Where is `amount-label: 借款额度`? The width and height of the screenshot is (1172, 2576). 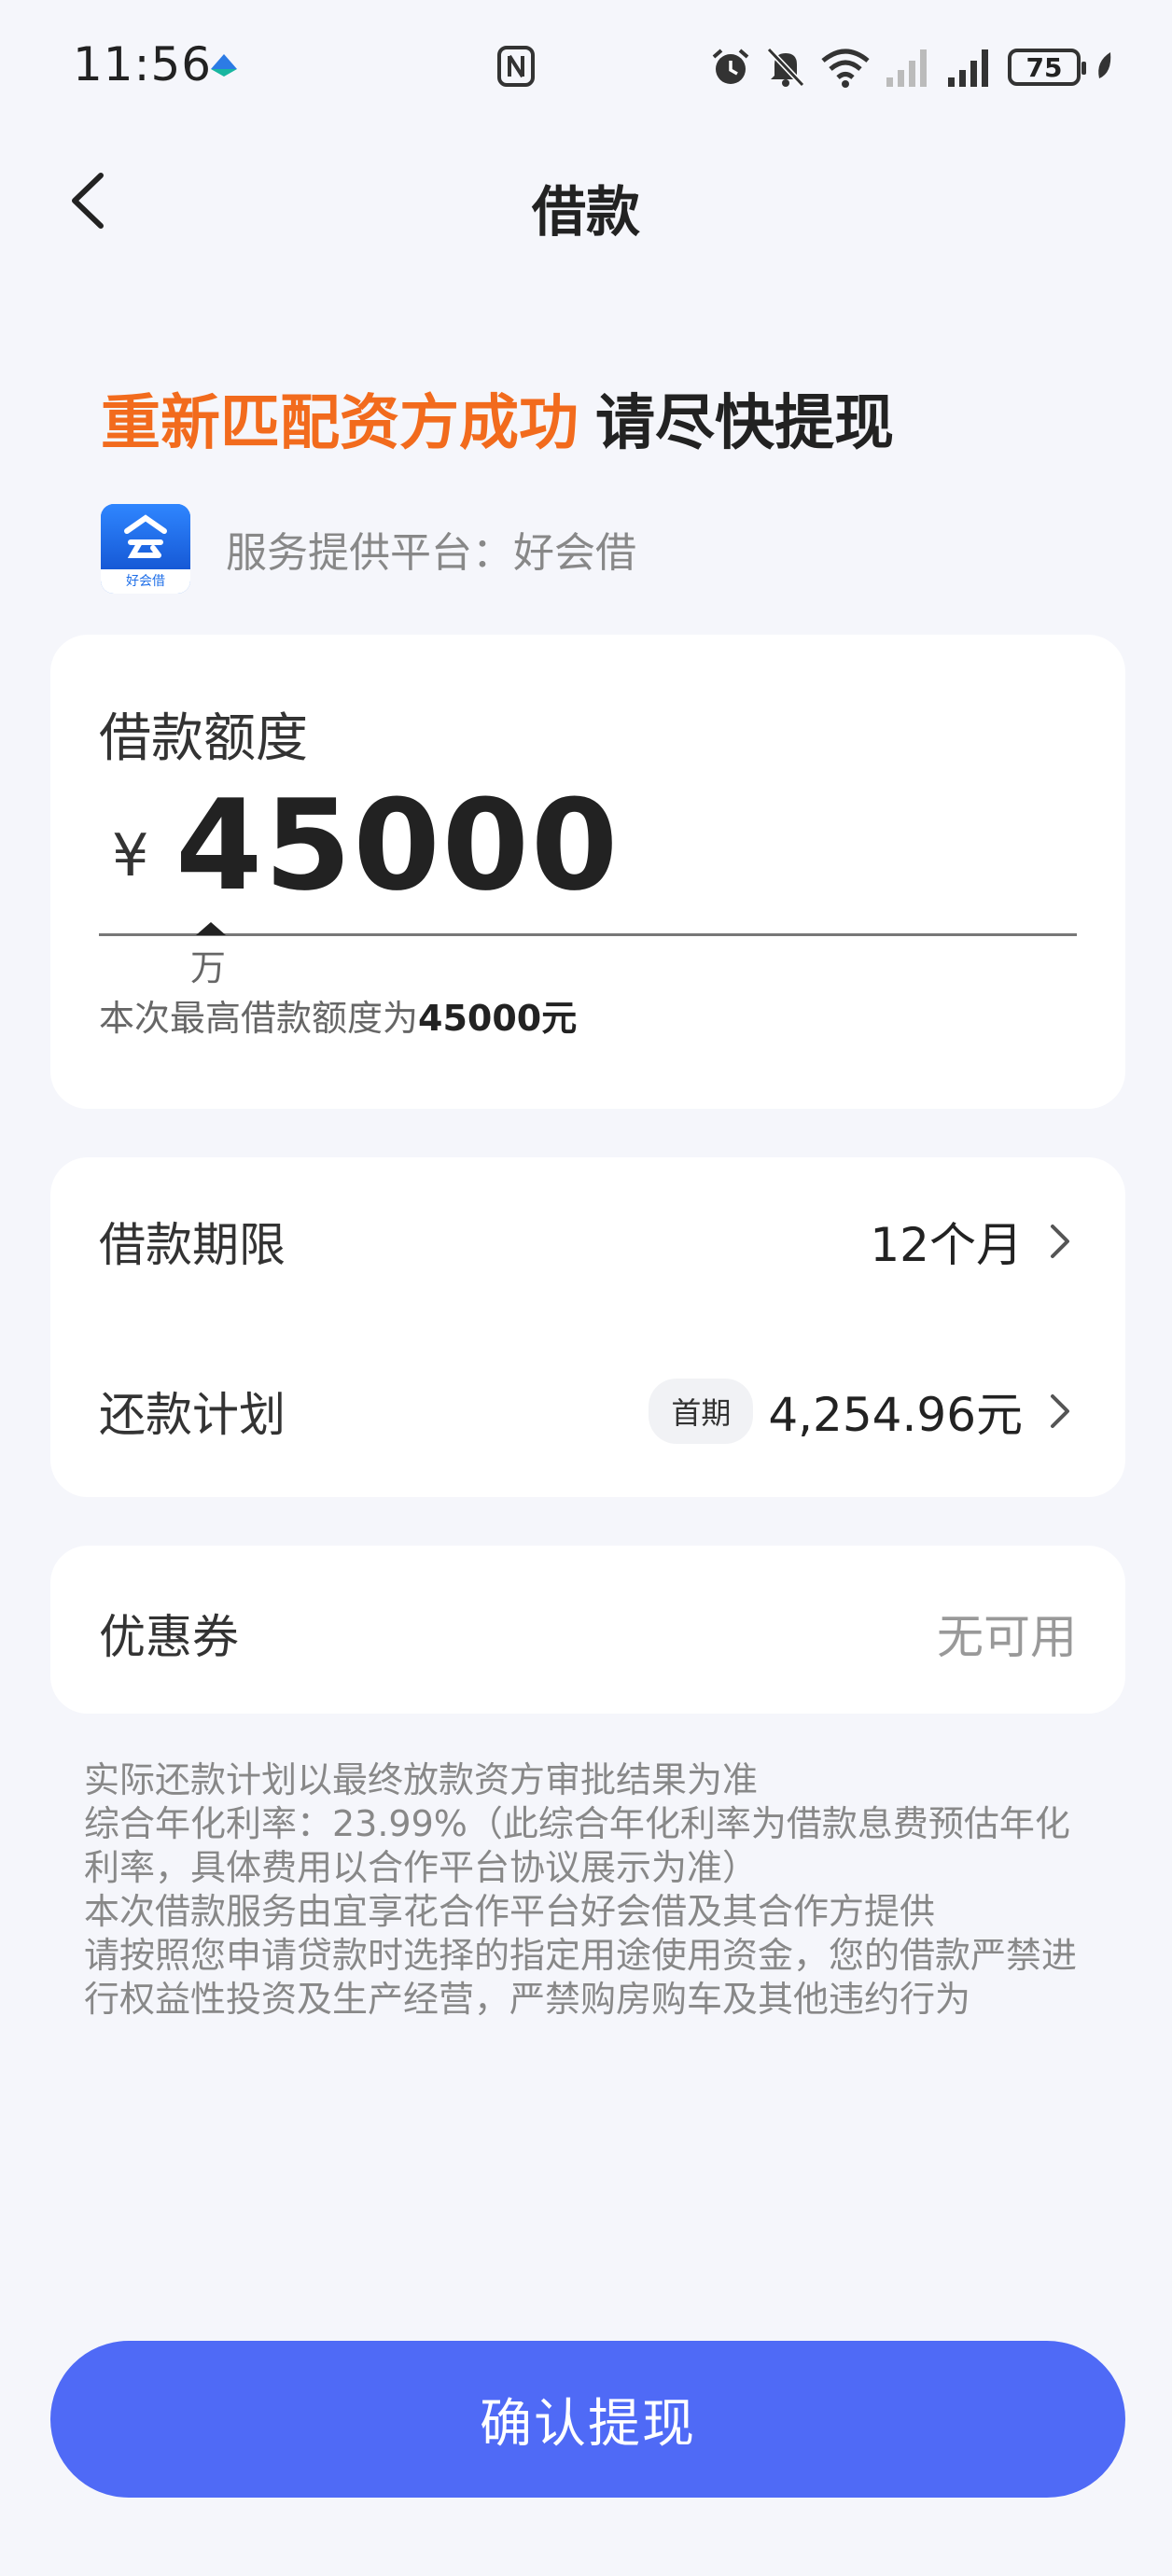 amount-label: 借款额度 is located at coordinates (203, 738).